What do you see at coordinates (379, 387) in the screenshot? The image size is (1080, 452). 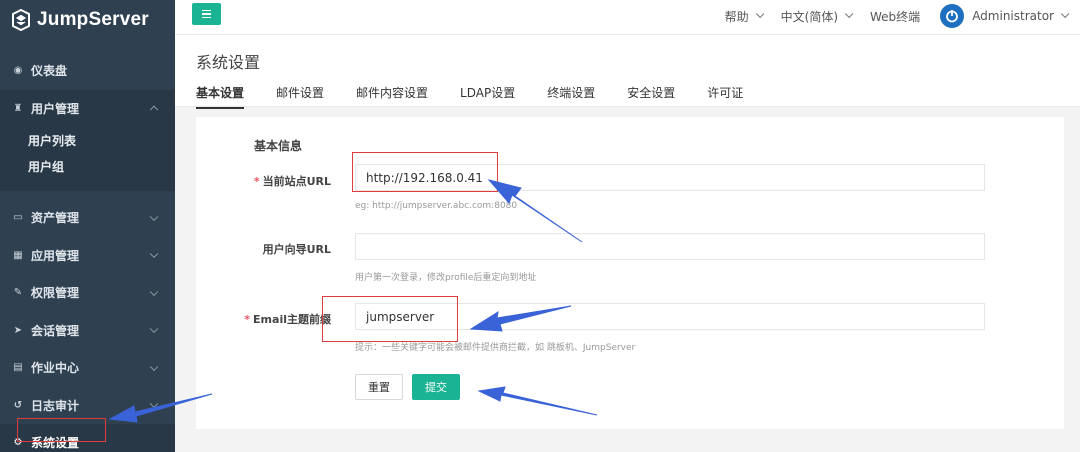 I see `reset-button: 重置` at bounding box center [379, 387].